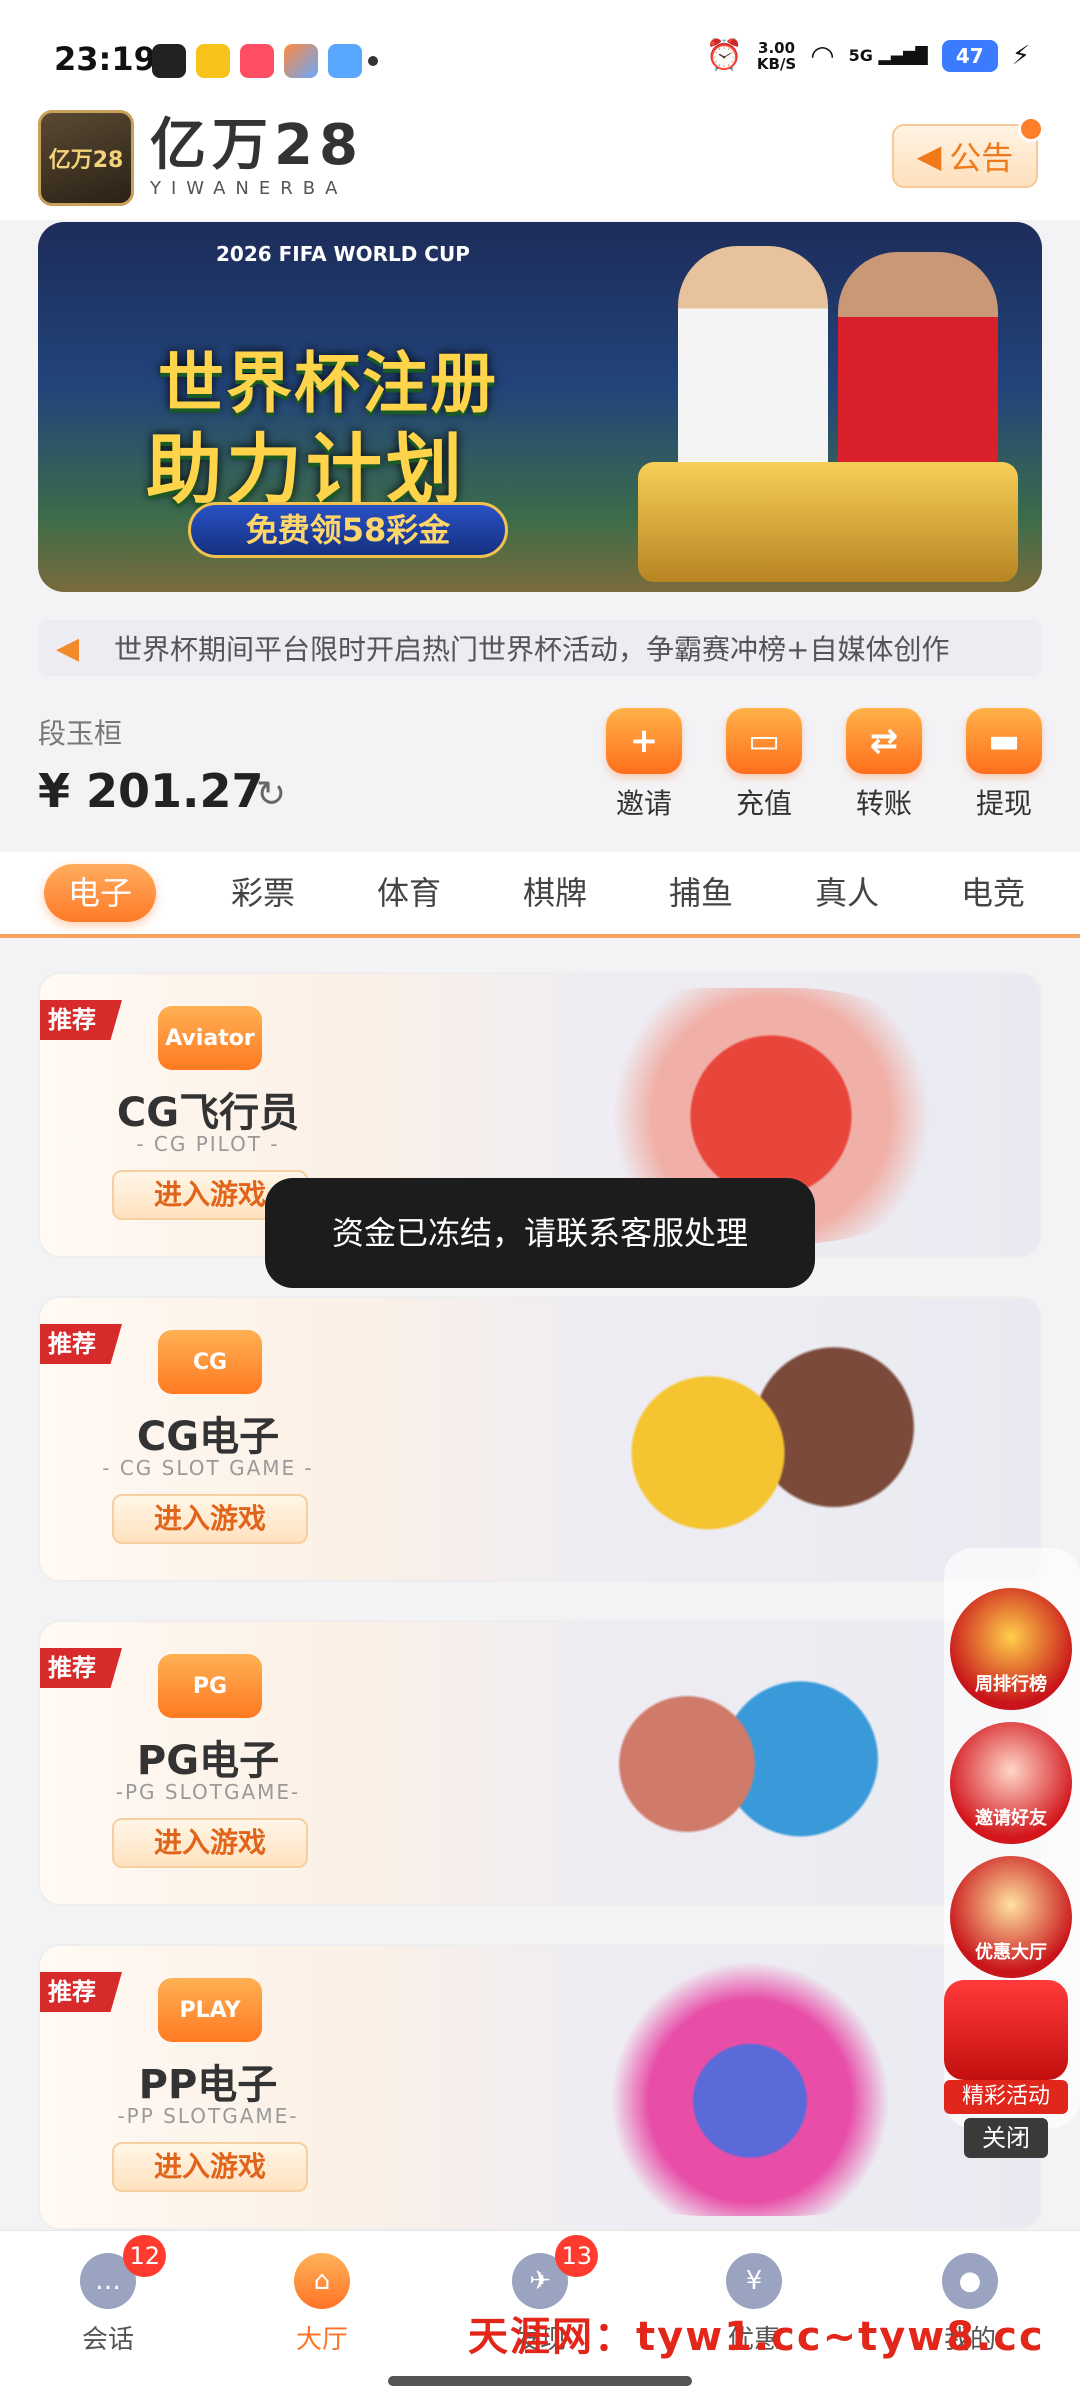 The height and width of the screenshot is (2400, 1080). I want to click on nav-label: 会话, so click(107, 2340).